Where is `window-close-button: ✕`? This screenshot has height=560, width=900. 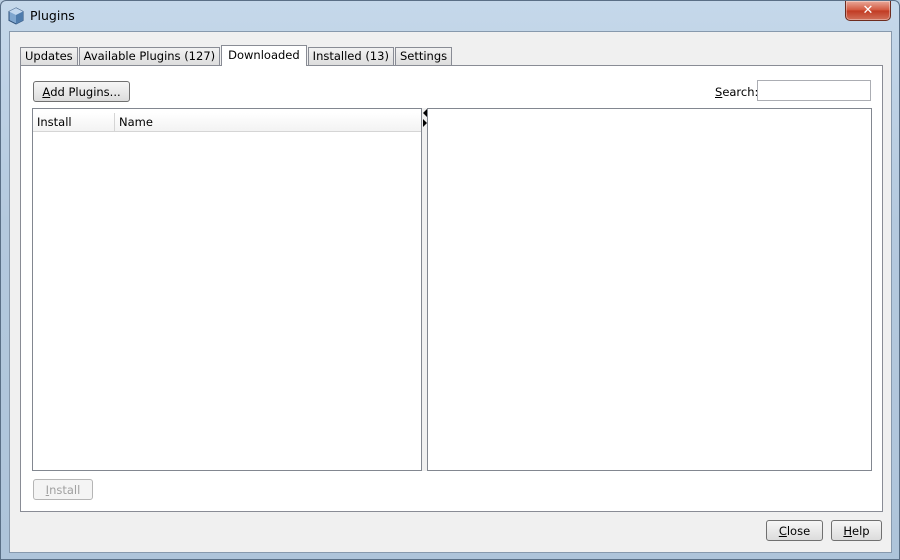
window-close-button: ✕ is located at coordinates (868, 11).